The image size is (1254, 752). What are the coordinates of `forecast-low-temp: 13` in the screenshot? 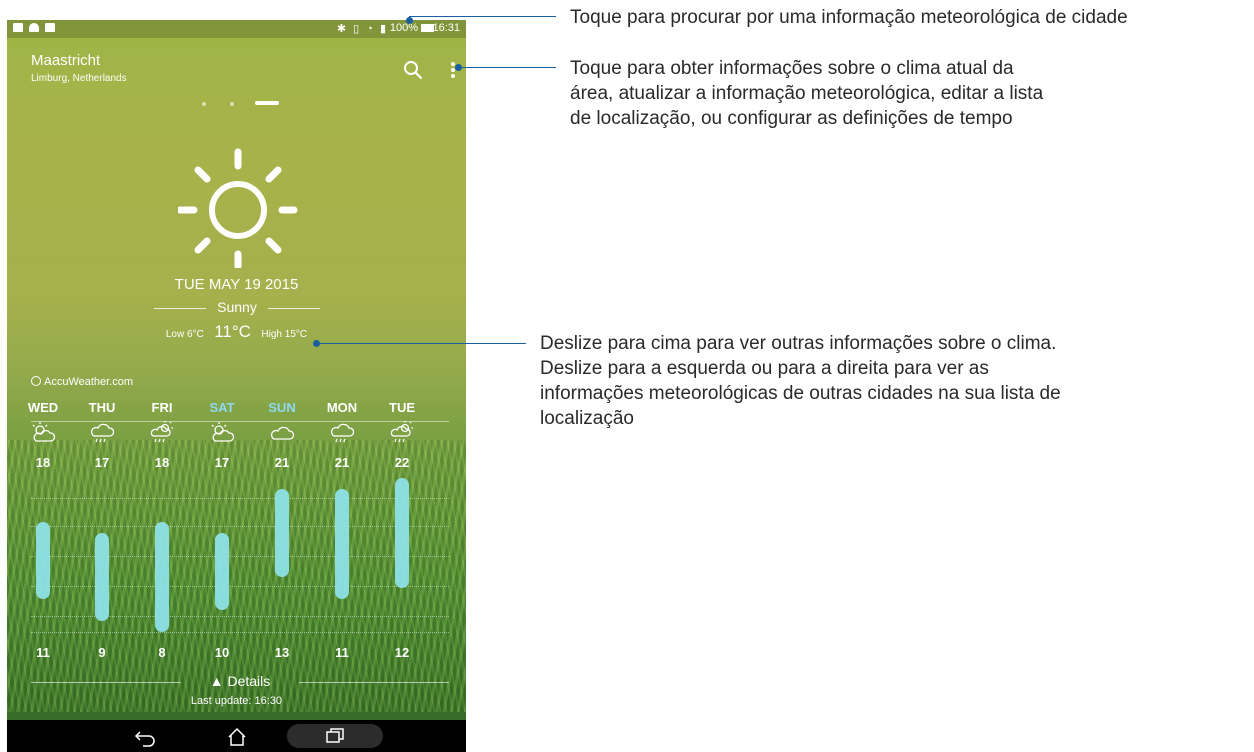 It's located at (282, 652).